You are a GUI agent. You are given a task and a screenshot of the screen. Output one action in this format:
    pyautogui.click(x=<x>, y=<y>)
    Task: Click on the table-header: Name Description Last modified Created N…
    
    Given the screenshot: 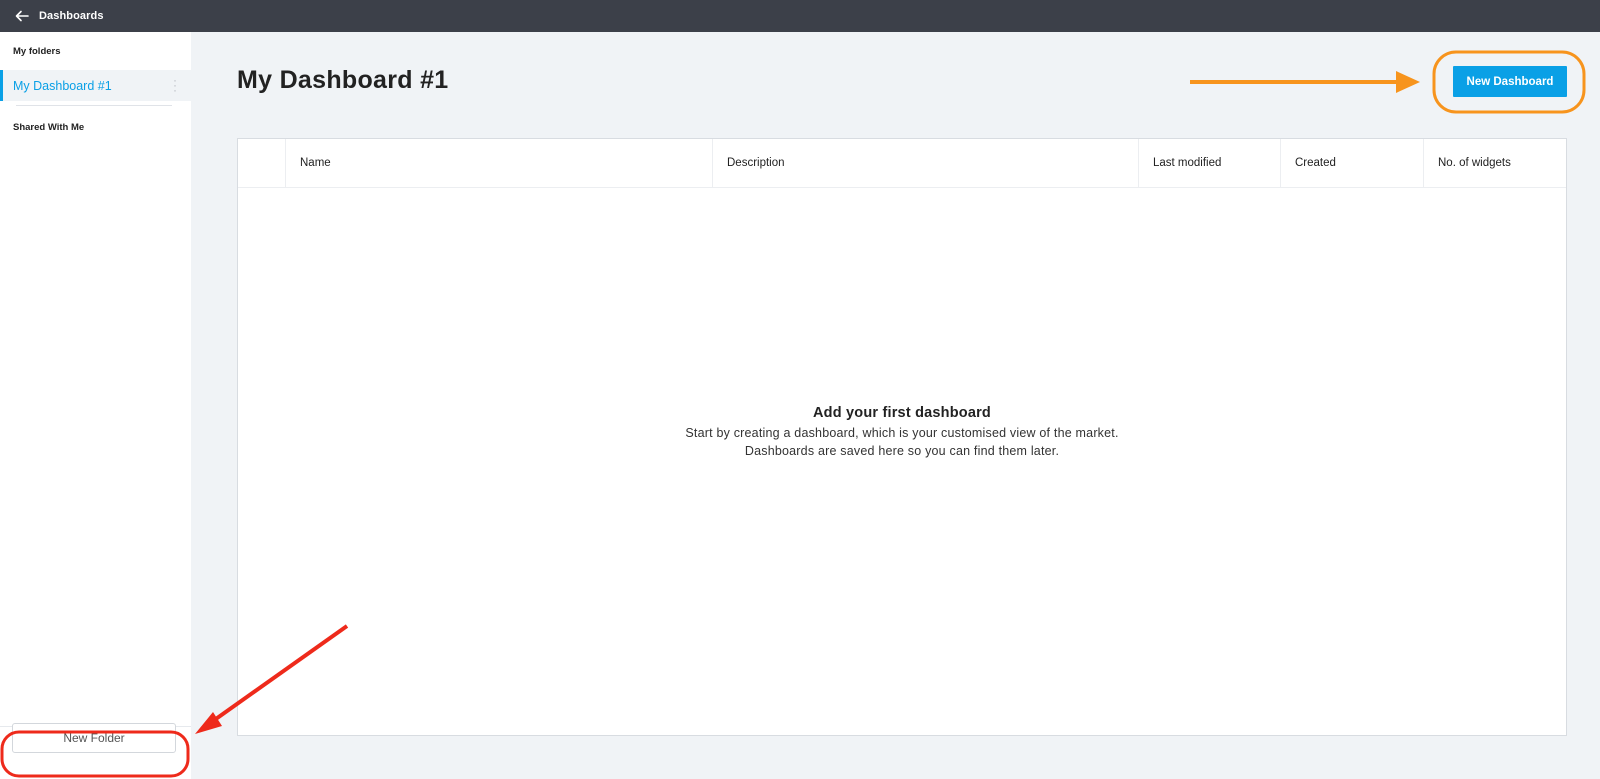 What is the action you would take?
    pyautogui.click(x=902, y=163)
    